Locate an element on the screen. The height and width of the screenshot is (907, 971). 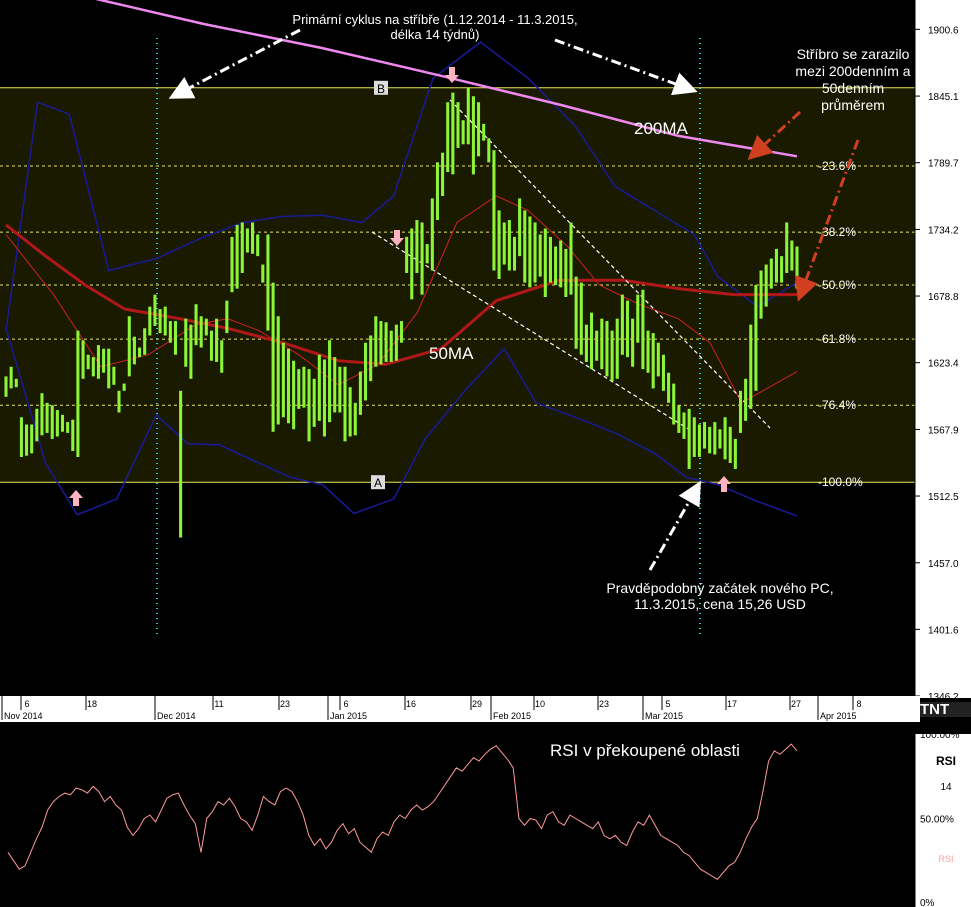
price-tick-label: 1401.6 is located at coordinates (943, 630).